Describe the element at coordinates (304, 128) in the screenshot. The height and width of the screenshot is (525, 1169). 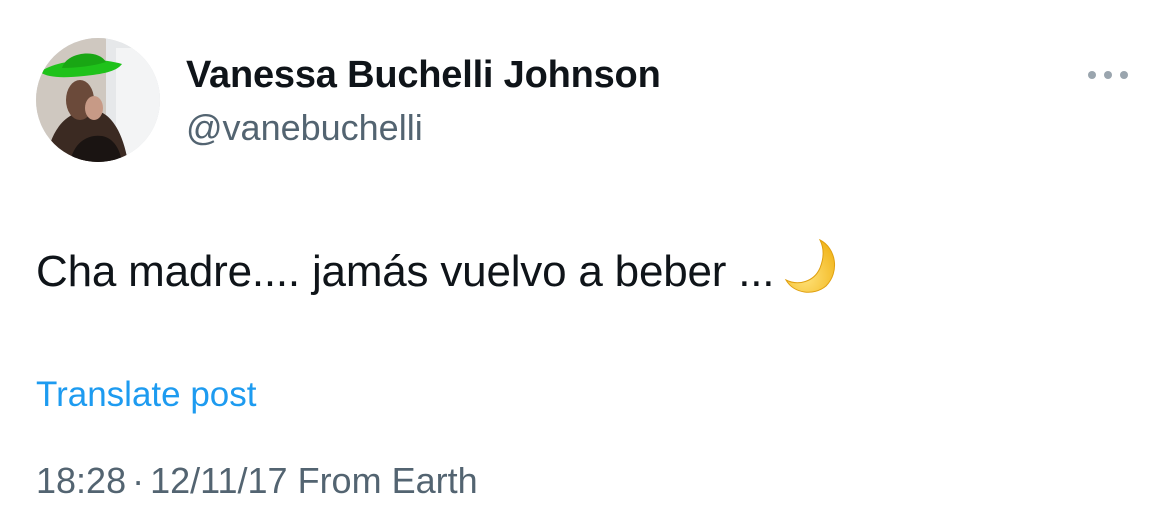
I see `author-handle: @vanebuchelli` at that location.